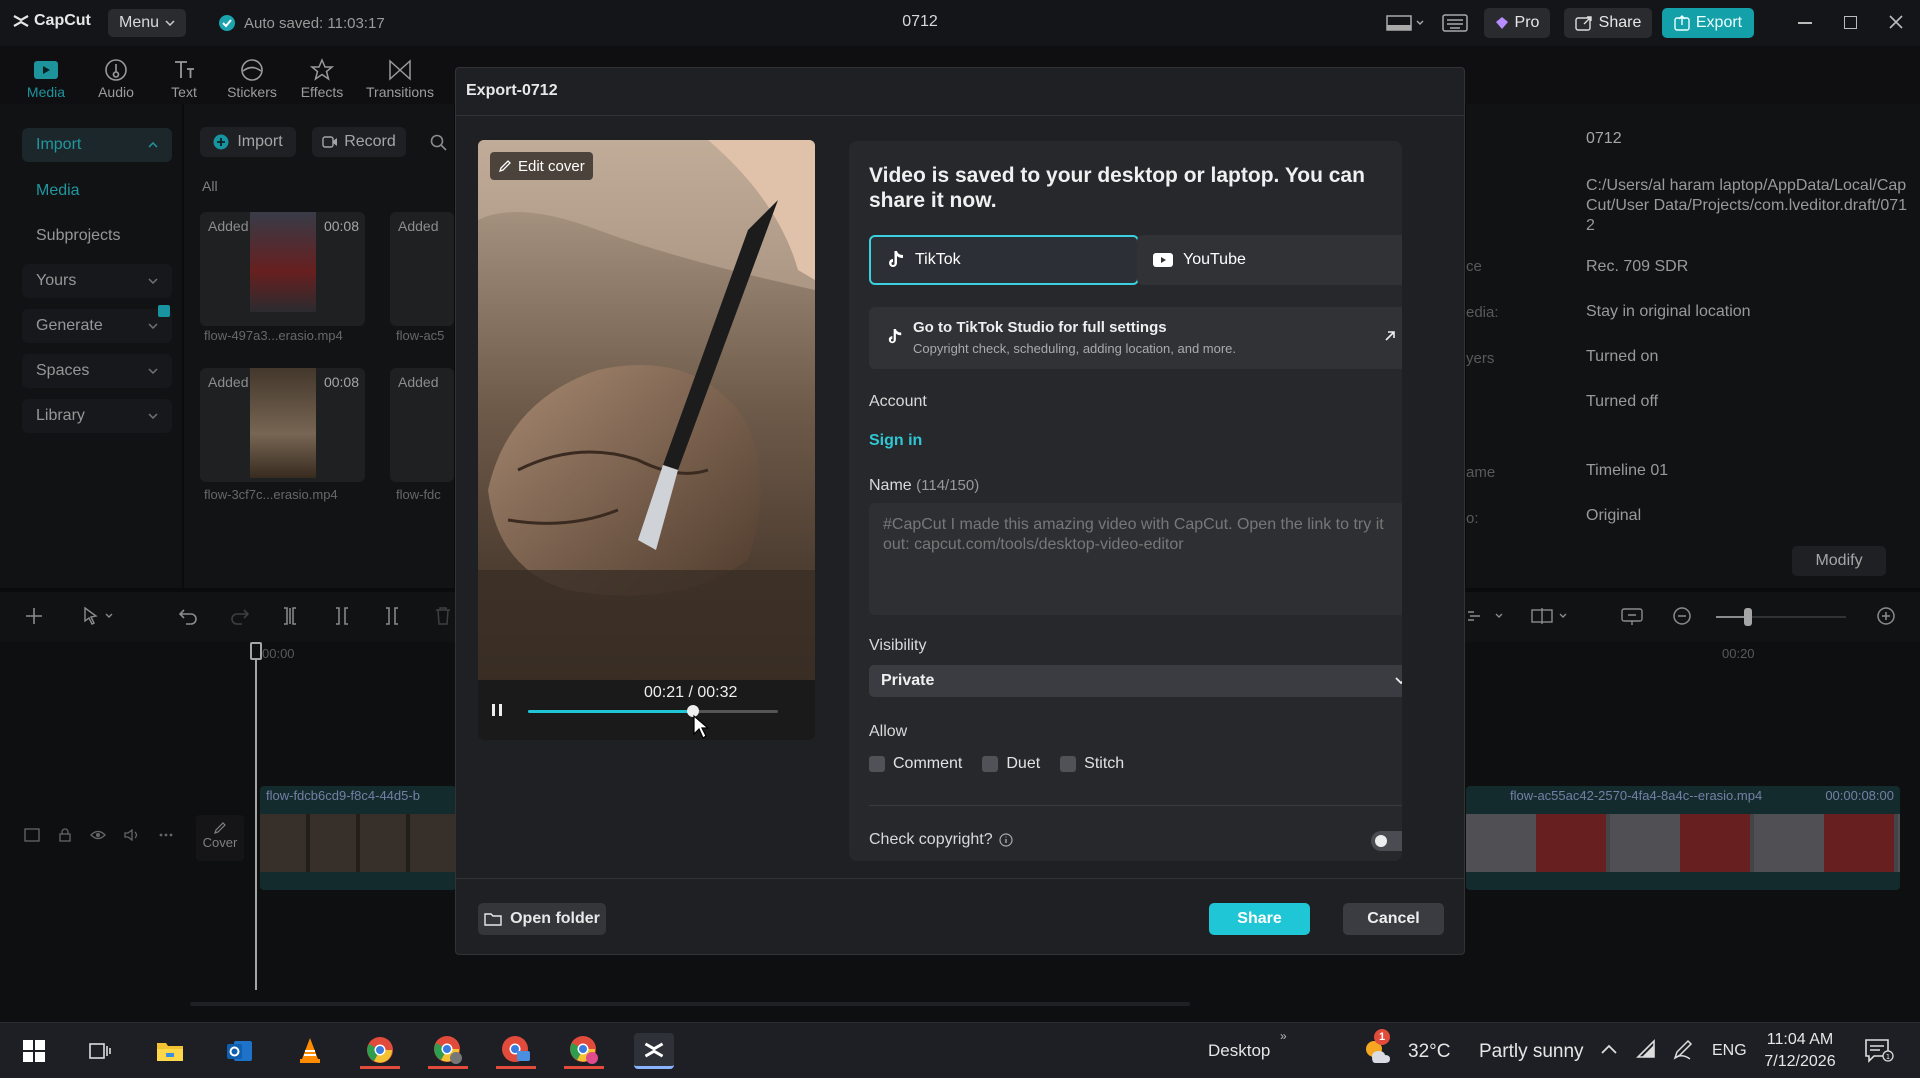  I want to click on playback-time: 00:21 / 00:32, so click(691, 692).